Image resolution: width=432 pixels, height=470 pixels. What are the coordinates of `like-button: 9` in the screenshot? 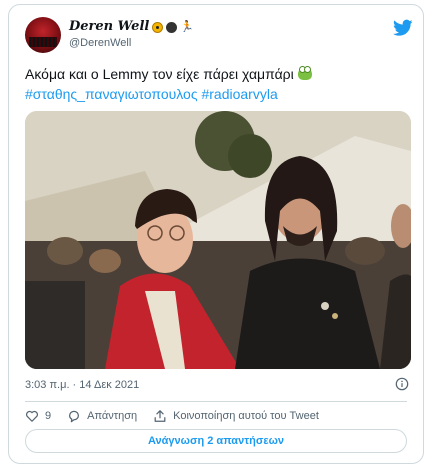 It's located at (38, 416).